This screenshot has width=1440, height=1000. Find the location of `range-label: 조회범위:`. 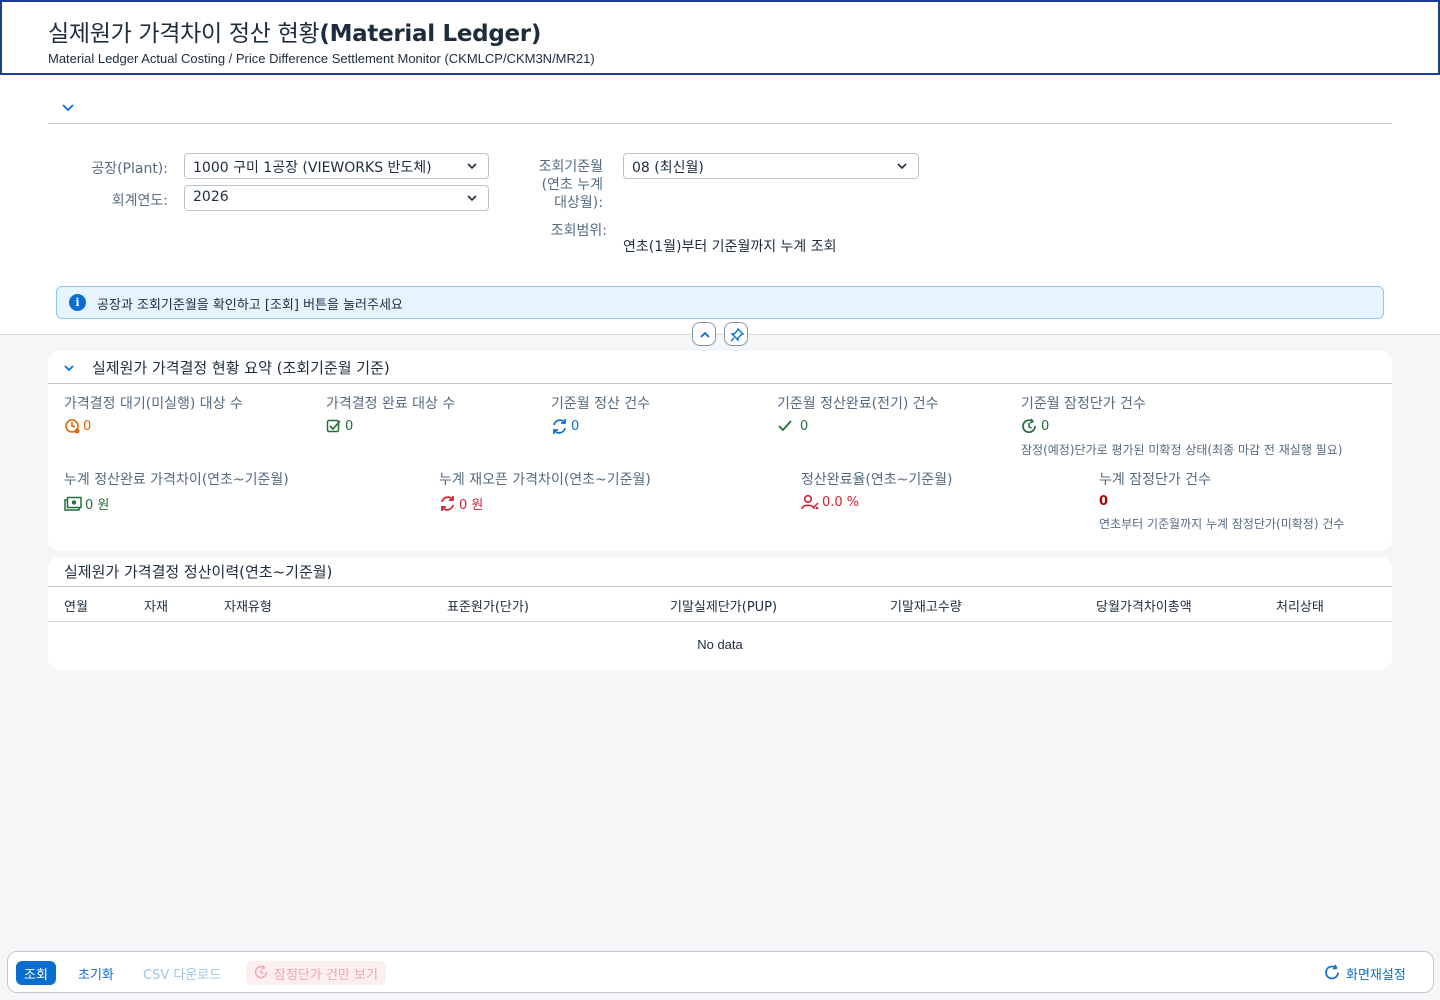

range-label: 조회범위: is located at coordinates (578, 231).